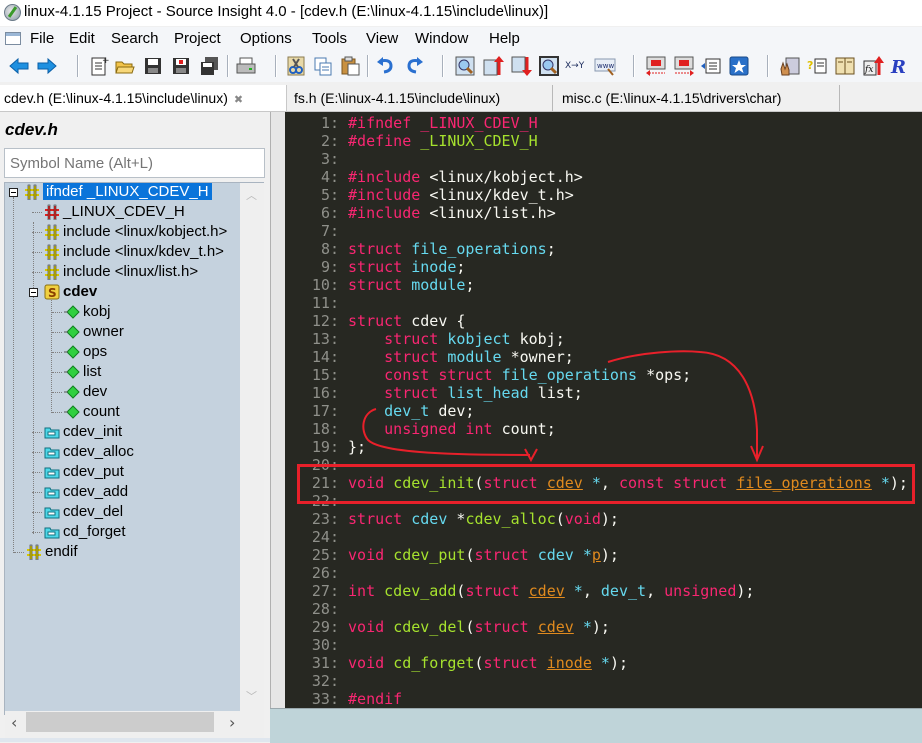  I want to click on print-icon, so click(246, 66).